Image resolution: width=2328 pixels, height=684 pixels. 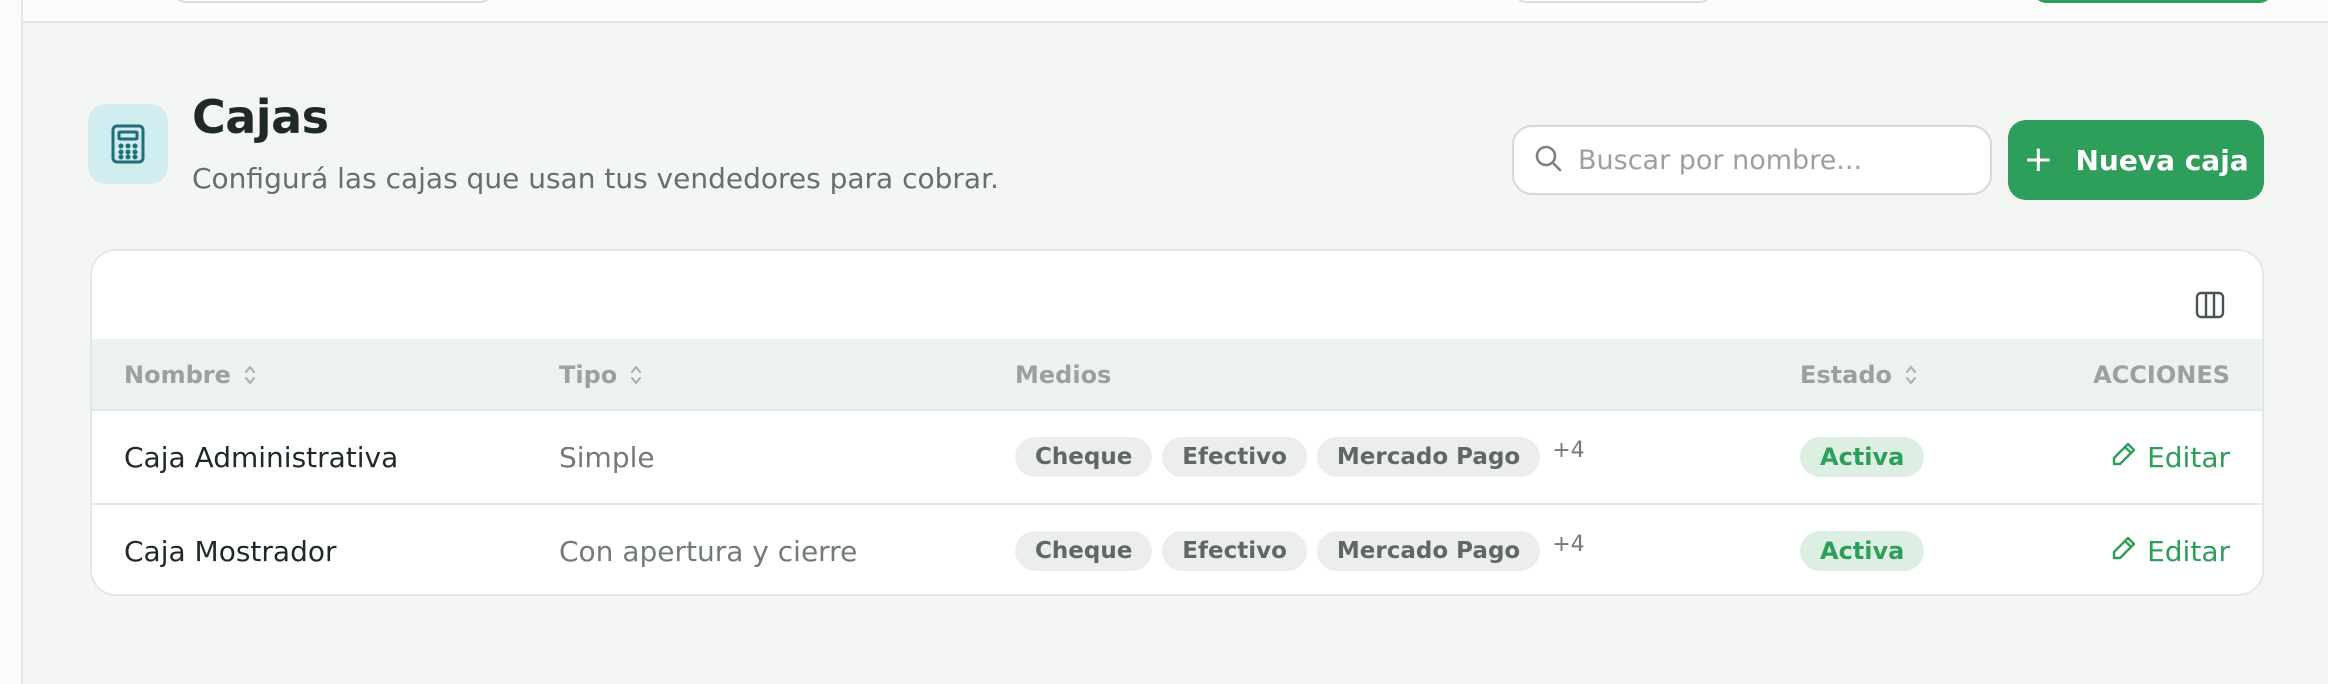 I want to click on column-header-status: Estado, so click(x=1859, y=375).